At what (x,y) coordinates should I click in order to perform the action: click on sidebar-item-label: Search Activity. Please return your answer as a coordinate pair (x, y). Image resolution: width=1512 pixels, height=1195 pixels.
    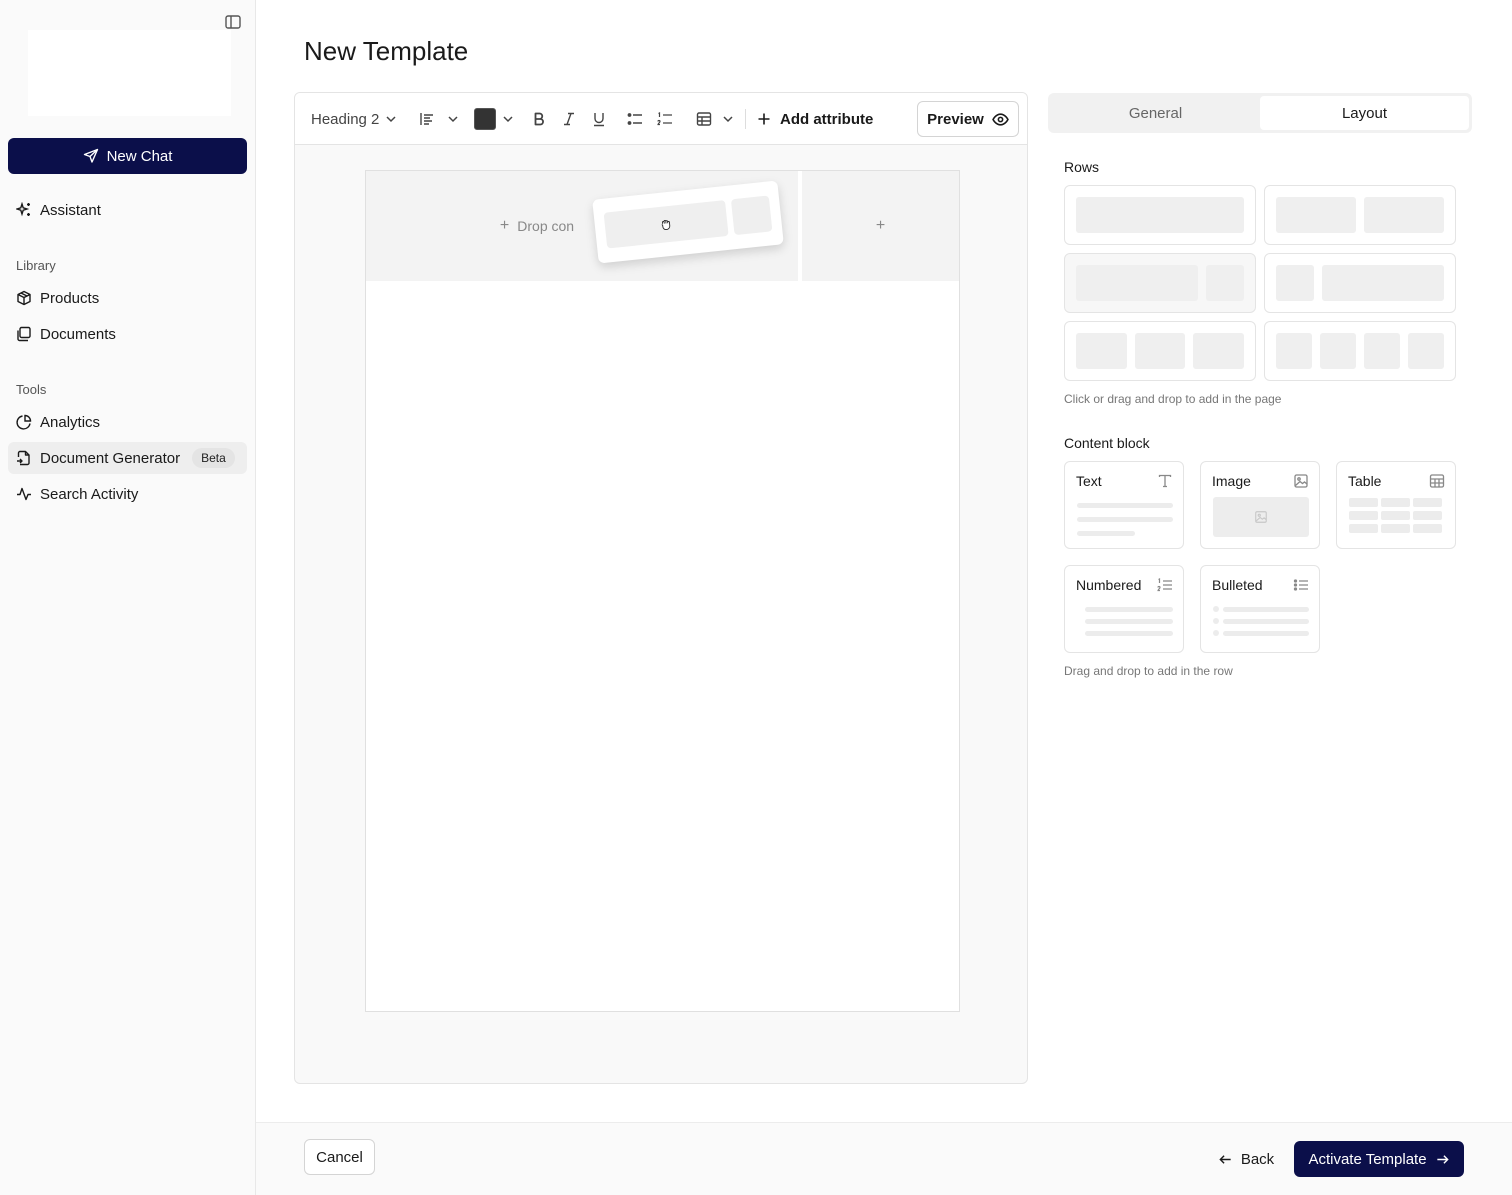
    Looking at the image, I should click on (89, 494).